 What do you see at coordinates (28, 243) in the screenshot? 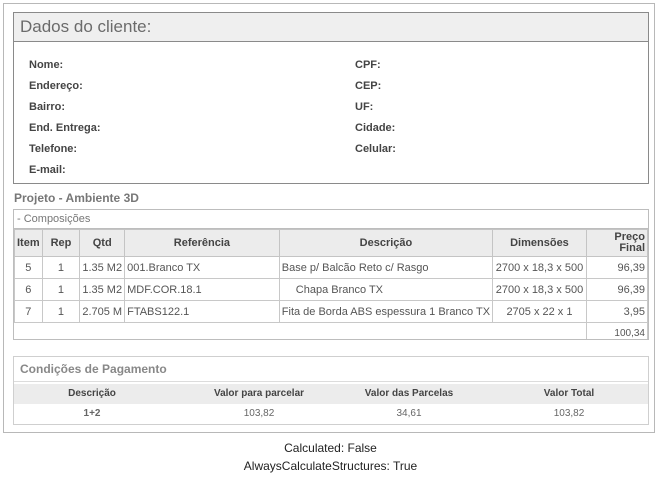
I see `col-item: Item` at bounding box center [28, 243].